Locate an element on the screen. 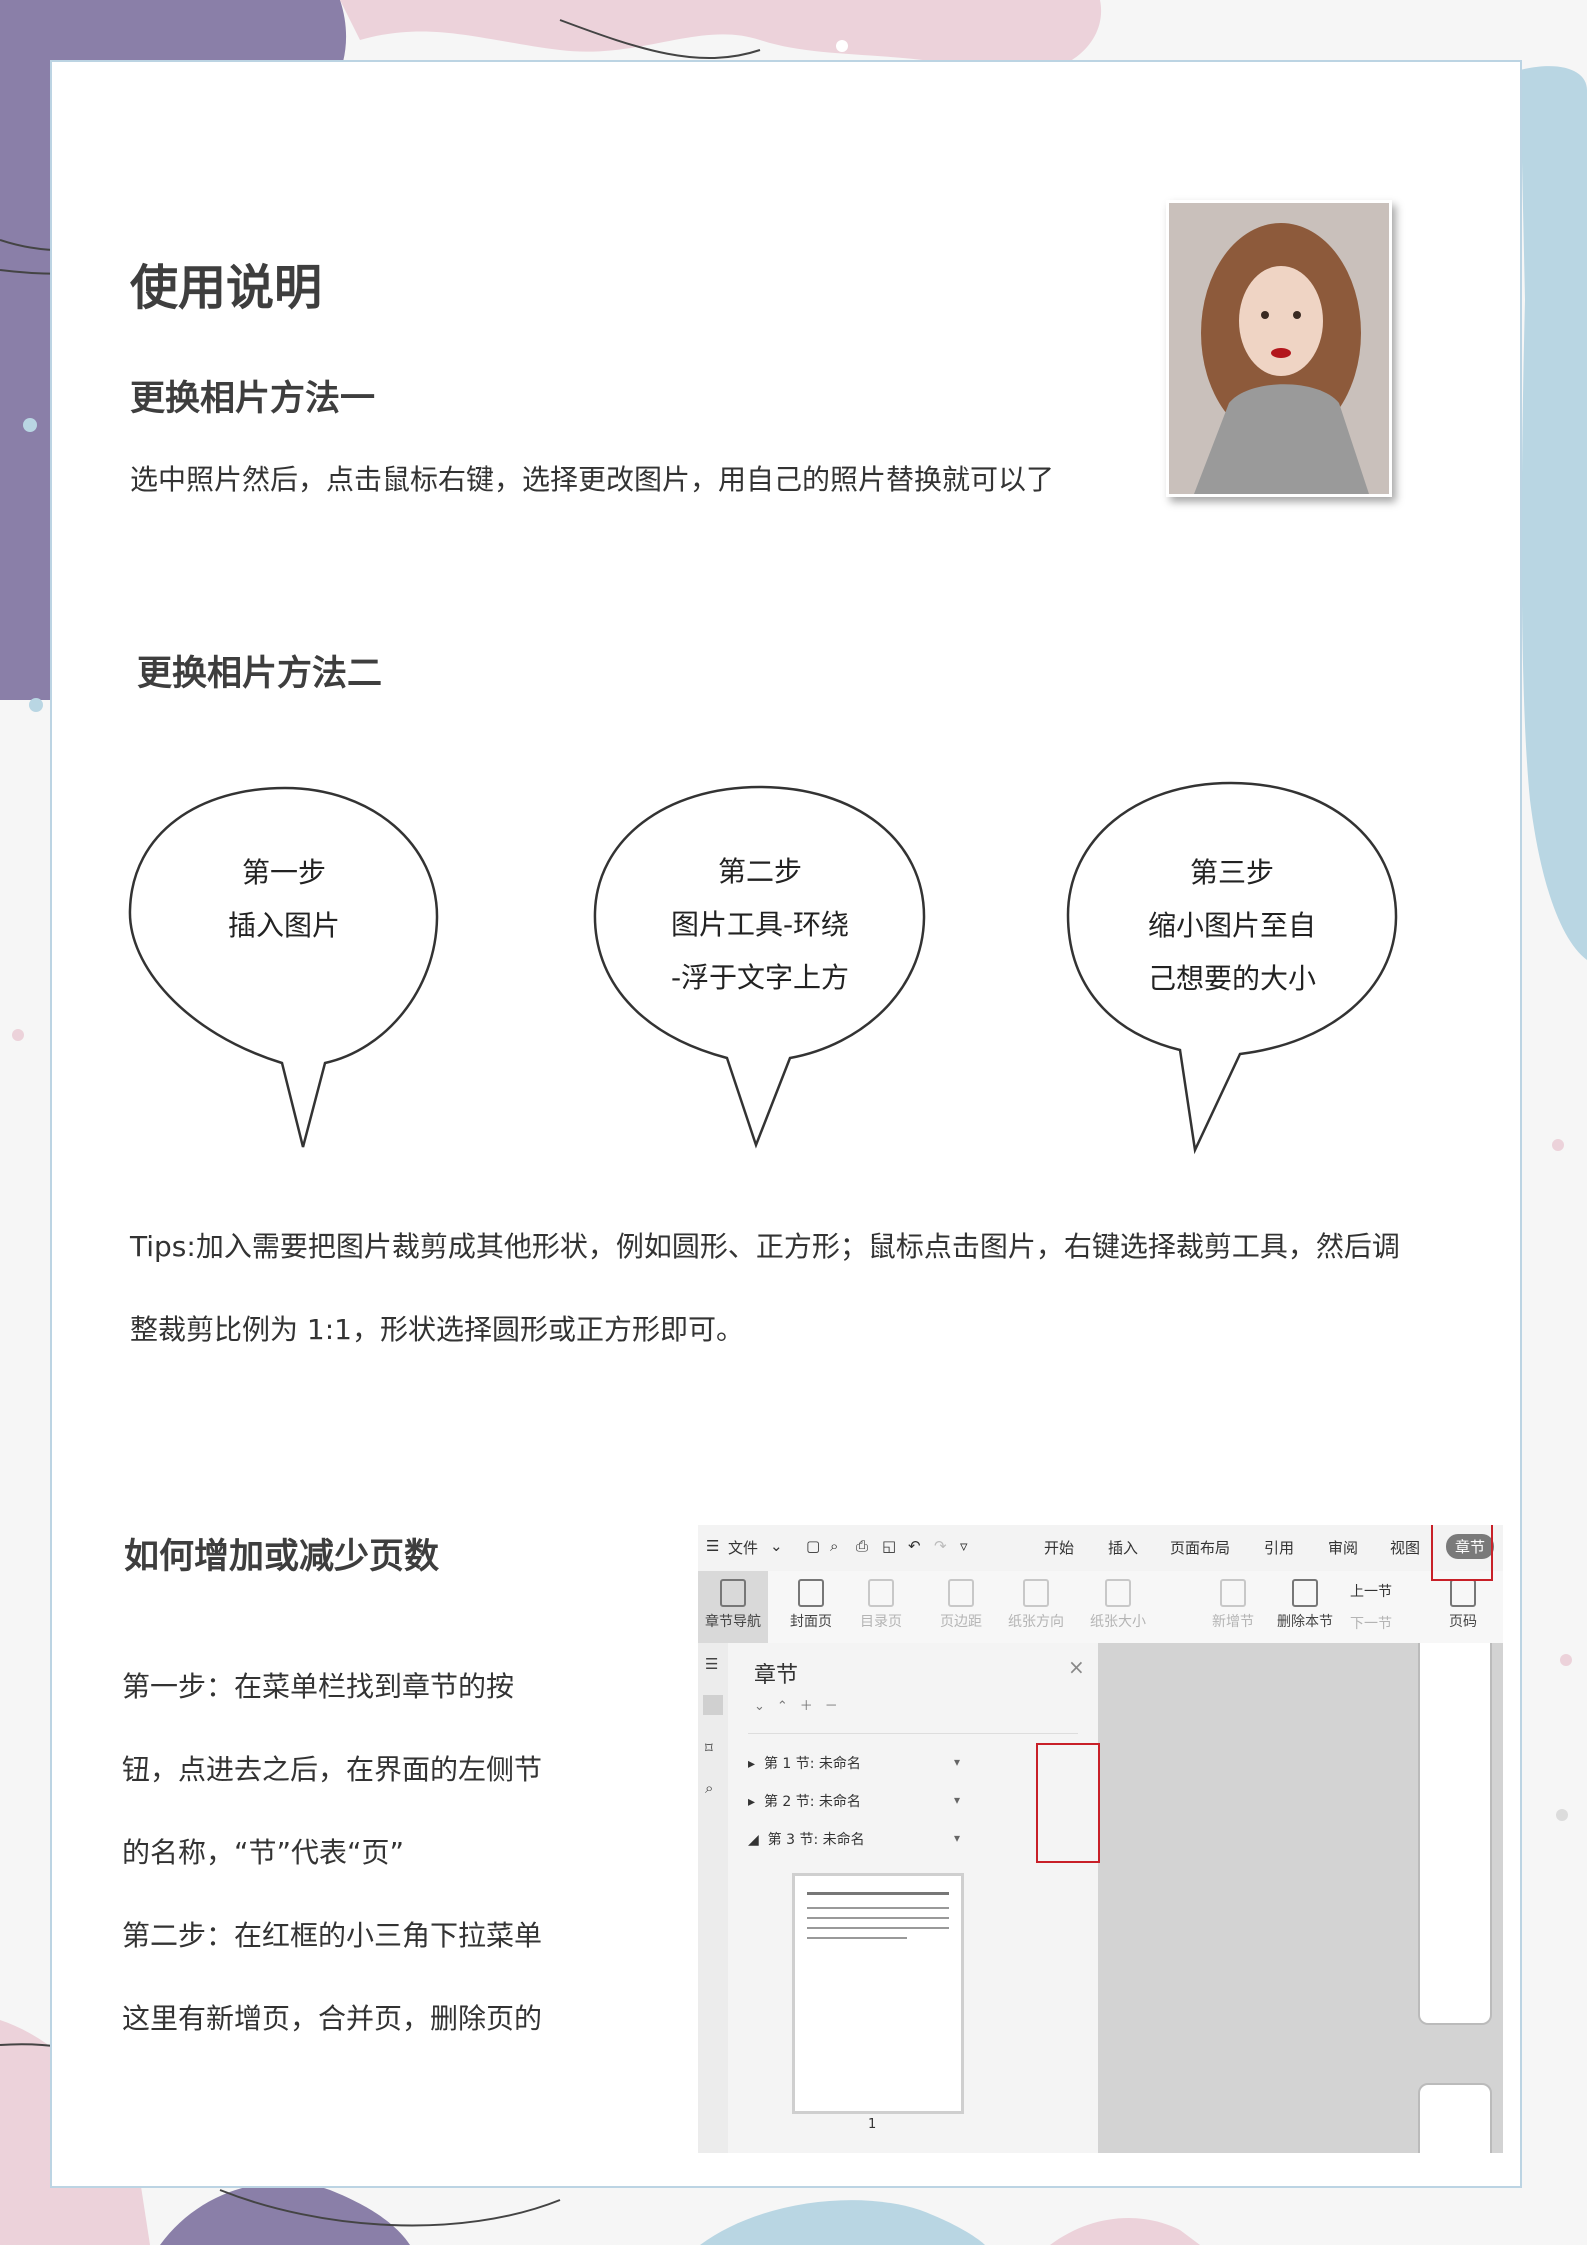 This screenshot has height=2245, width=1587. chapter-nav-icon is located at coordinates (713, 1705).